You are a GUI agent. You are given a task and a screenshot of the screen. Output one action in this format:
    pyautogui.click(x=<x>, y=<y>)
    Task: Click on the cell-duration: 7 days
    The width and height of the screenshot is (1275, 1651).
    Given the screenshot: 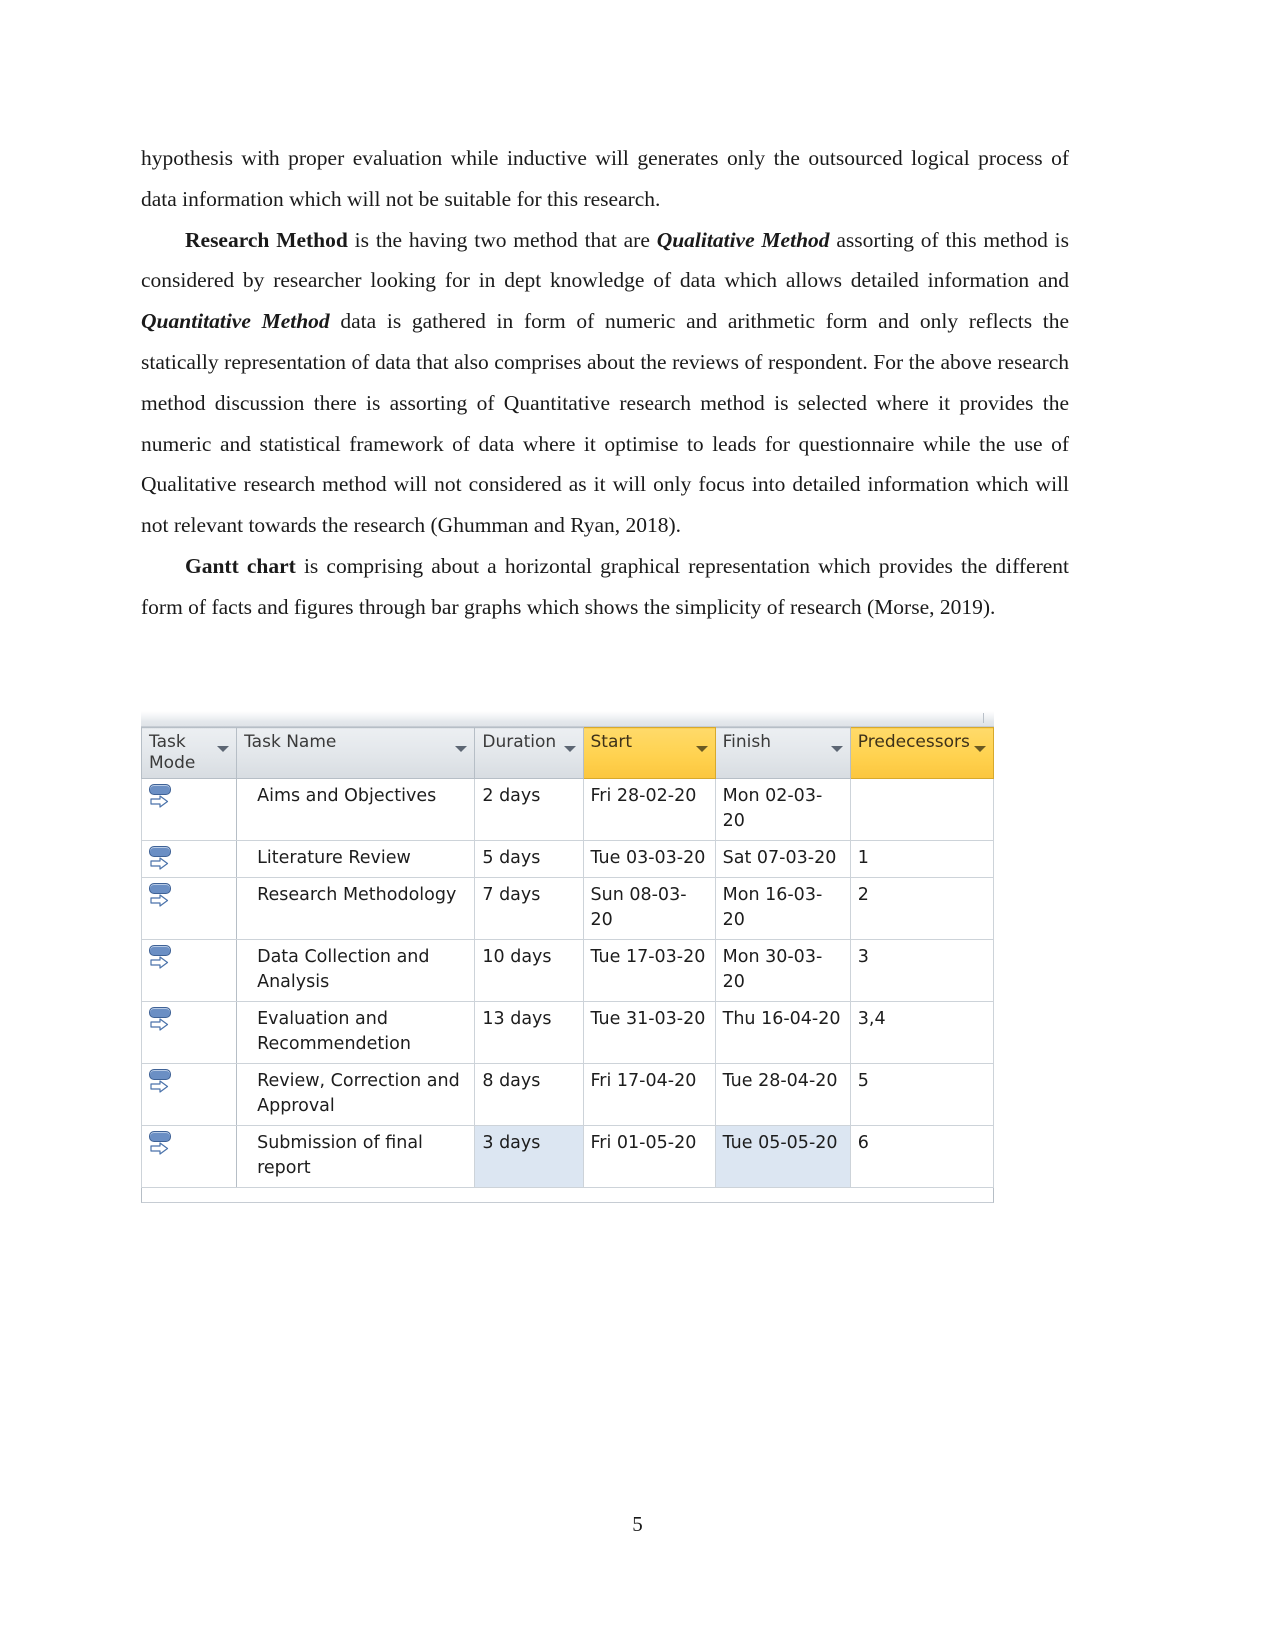 What is the action you would take?
    pyautogui.click(x=529, y=908)
    